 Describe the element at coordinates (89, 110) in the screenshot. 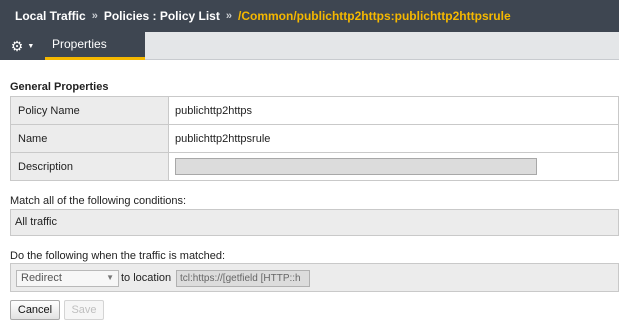

I see `policy-name-label: Policy Name` at that location.